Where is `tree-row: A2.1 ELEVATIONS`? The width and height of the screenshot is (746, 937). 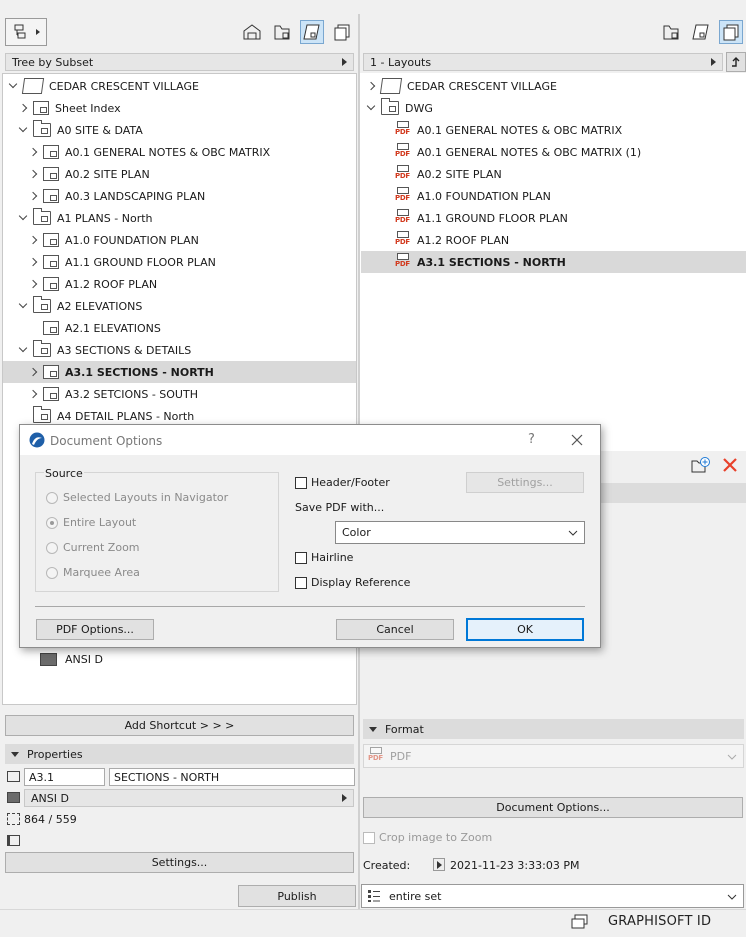 tree-row: A2.1 ELEVATIONS is located at coordinates (179, 328).